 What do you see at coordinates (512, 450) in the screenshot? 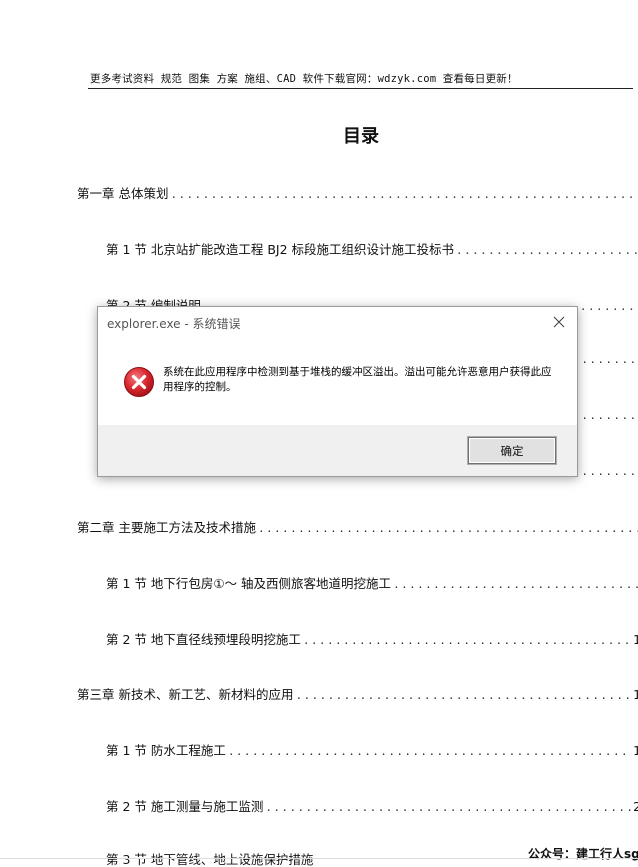
I see `ok-button: 确定` at bounding box center [512, 450].